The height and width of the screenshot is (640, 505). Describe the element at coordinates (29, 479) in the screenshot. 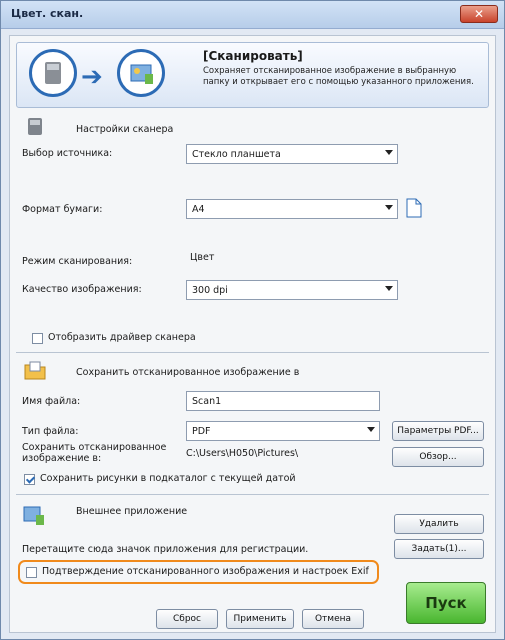

I see `subfolder-checkbox` at that location.